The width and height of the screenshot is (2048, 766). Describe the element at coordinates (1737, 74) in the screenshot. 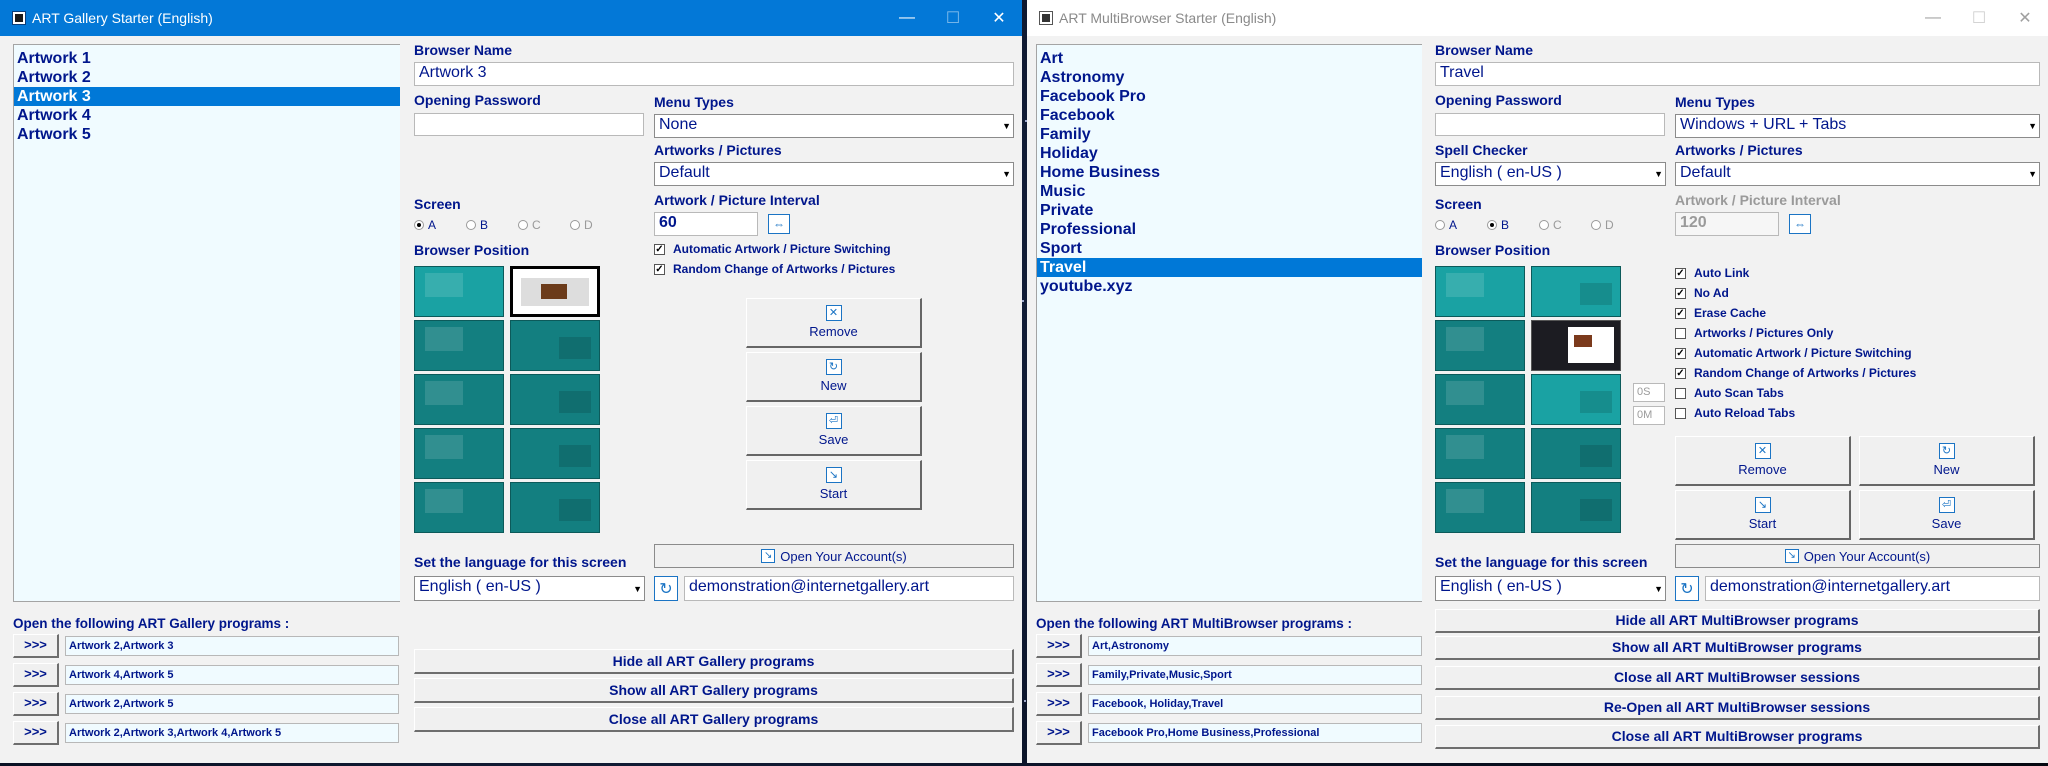

I see `browser-name-input: Travel` at that location.